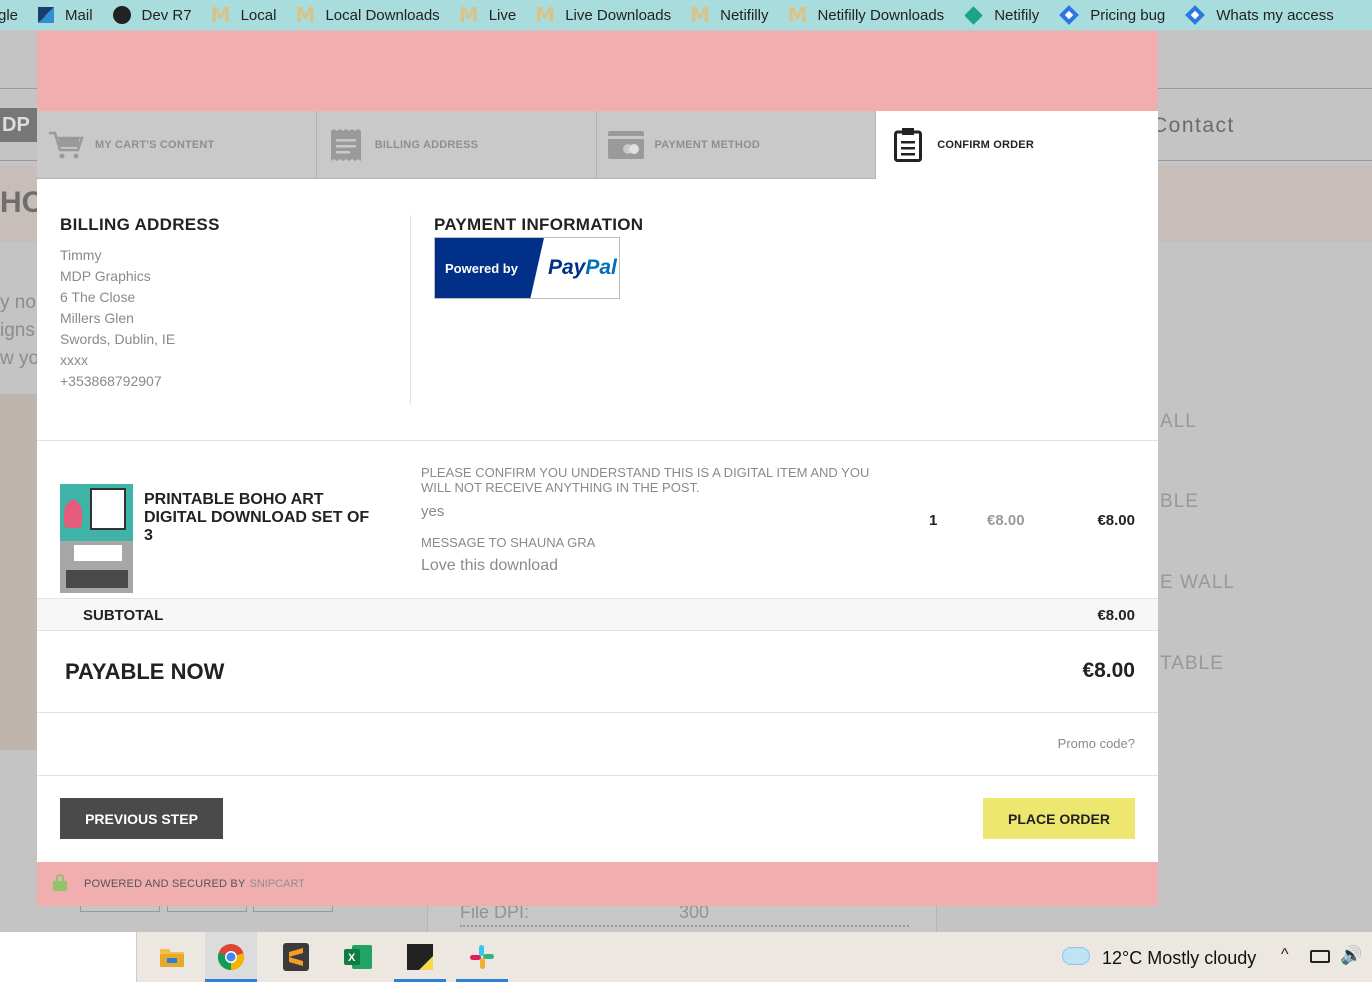 The height and width of the screenshot is (982, 1372). What do you see at coordinates (527, 327) in the screenshot?
I see `payment-info-block: PAYMENT INFORMATION Powered by Pay Pal` at bounding box center [527, 327].